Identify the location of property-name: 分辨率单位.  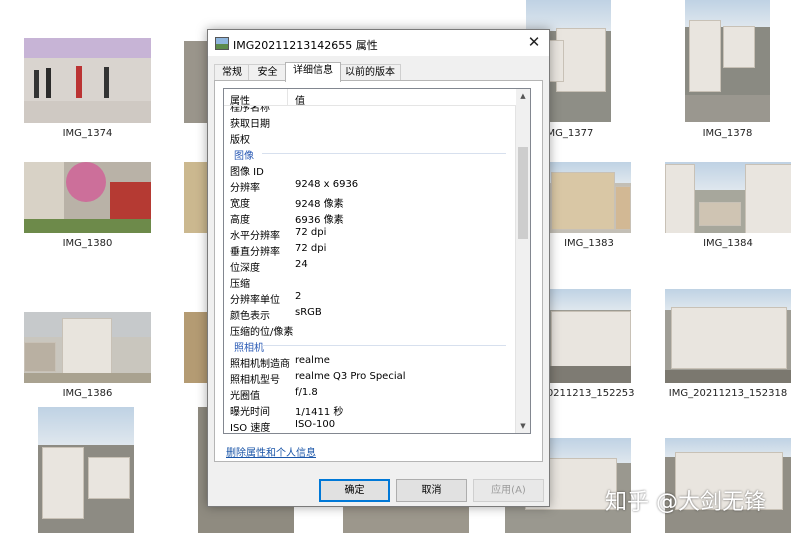
(255, 300).